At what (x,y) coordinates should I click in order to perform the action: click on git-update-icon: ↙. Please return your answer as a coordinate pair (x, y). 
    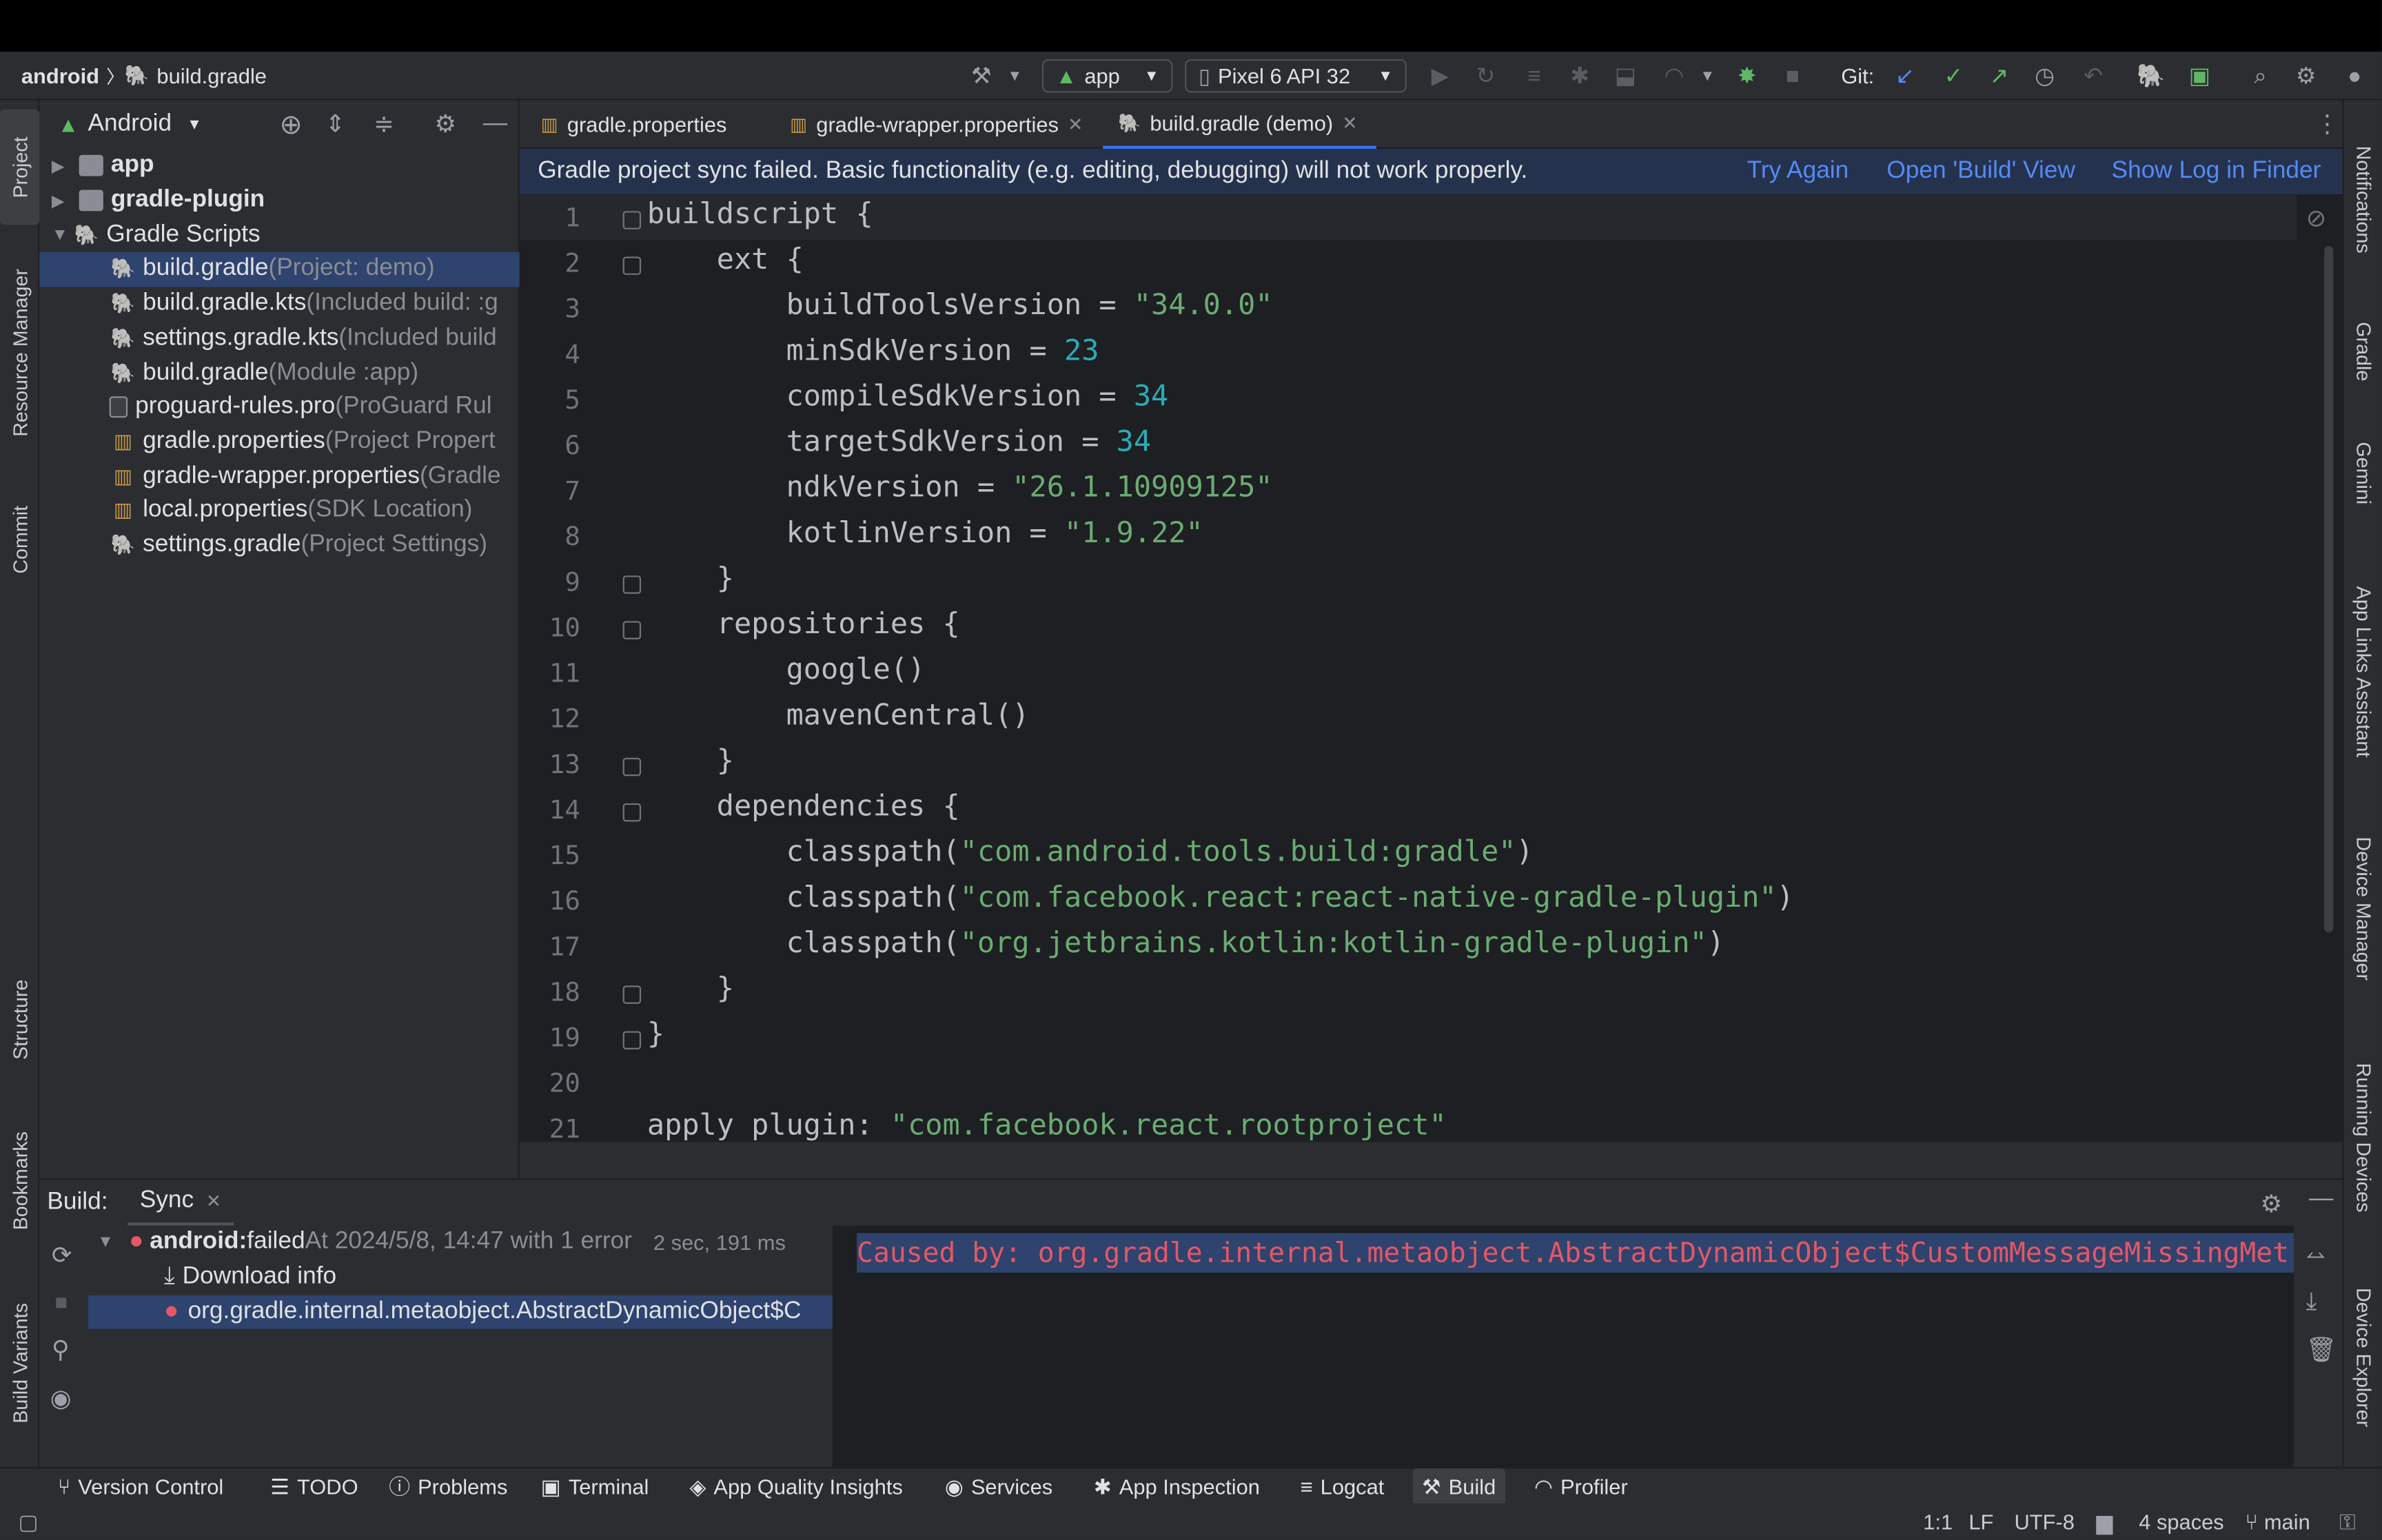
    Looking at the image, I should click on (1905, 76).